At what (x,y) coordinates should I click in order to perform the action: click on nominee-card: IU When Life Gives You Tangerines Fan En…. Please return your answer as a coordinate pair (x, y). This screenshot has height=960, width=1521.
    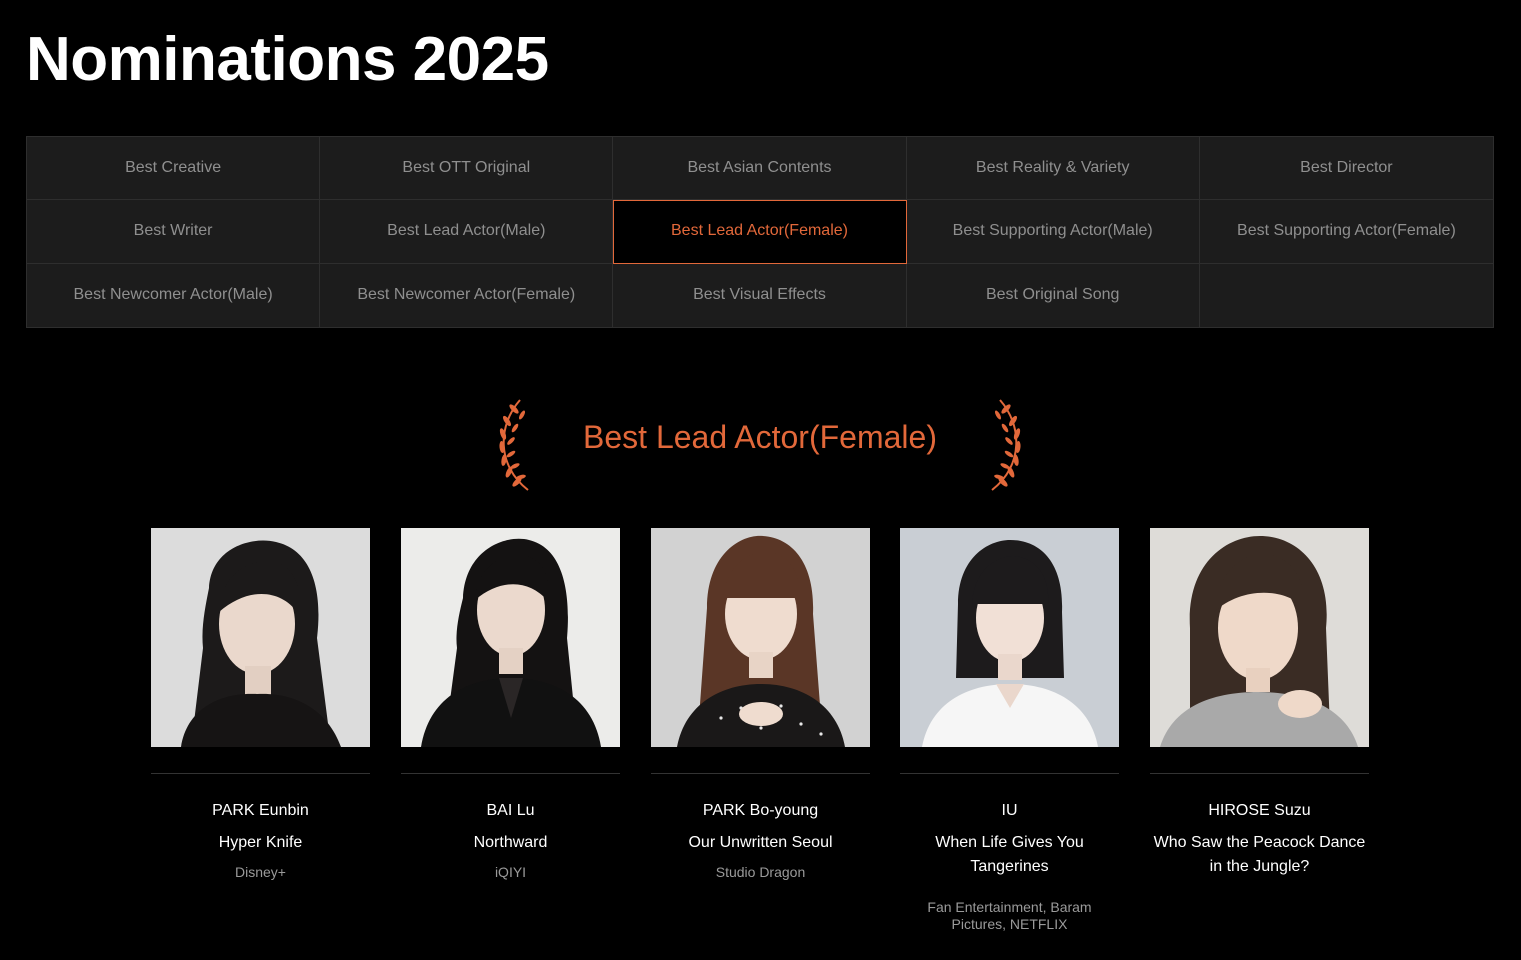
    Looking at the image, I should click on (1009, 730).